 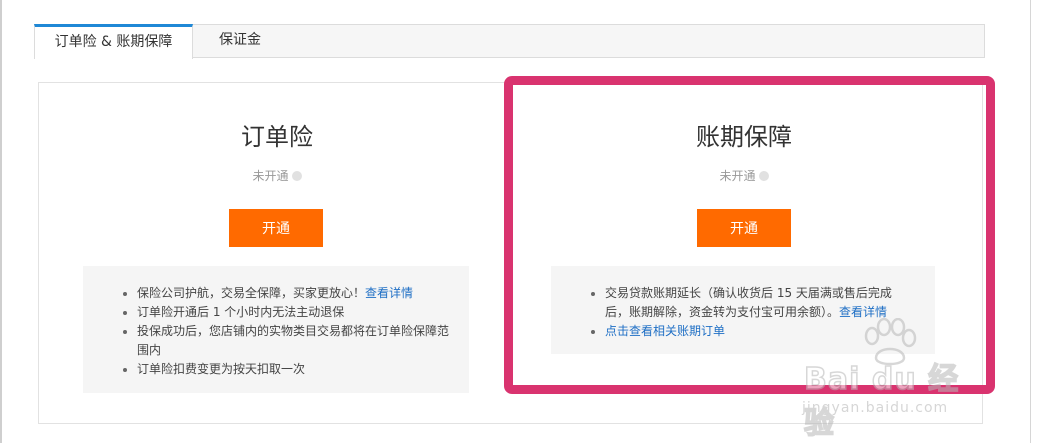 I want to click on list-item: 保险公司护航，交易全保障，买家更放心！查看详情, so click(x=285, y=293).